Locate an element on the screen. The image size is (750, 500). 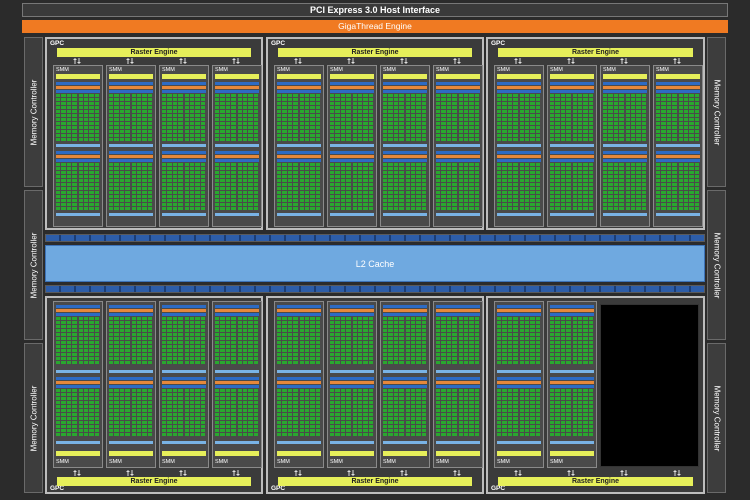
memory-controller-label: Memory Controller is located at coordinates (717, 418).